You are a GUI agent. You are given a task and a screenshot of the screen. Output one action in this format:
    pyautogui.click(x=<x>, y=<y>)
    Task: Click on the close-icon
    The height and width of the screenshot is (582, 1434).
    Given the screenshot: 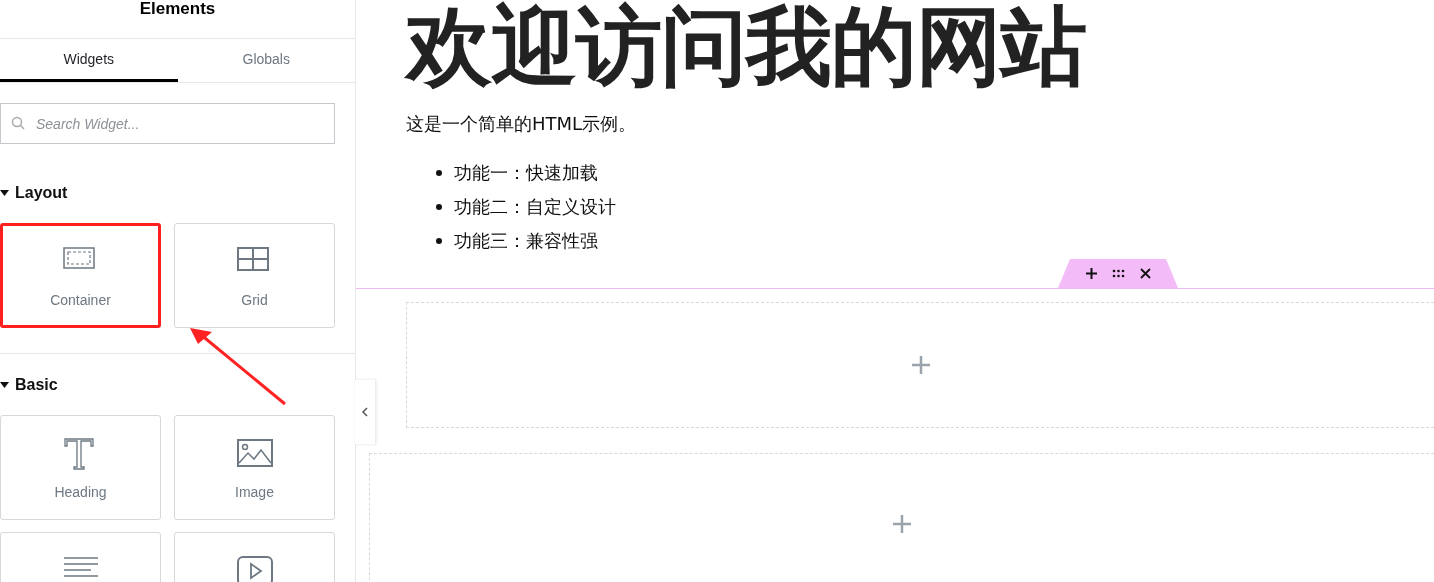 What is the action you would take?
    pyautogui.click(x=1145, y=273)
    